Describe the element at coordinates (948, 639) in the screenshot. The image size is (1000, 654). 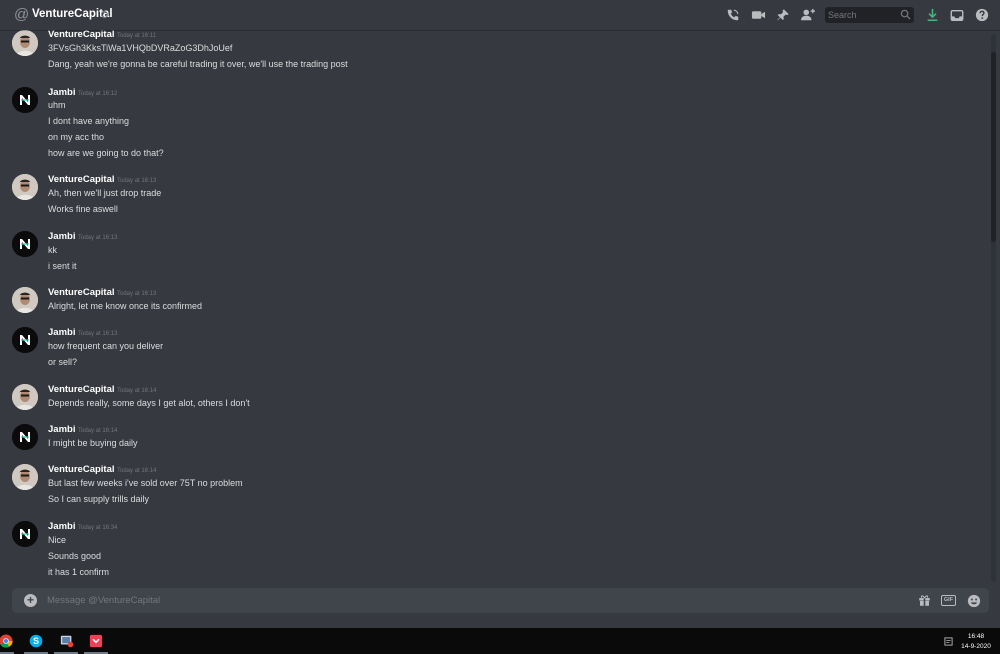
I see `notification-tray-icon` at that location.